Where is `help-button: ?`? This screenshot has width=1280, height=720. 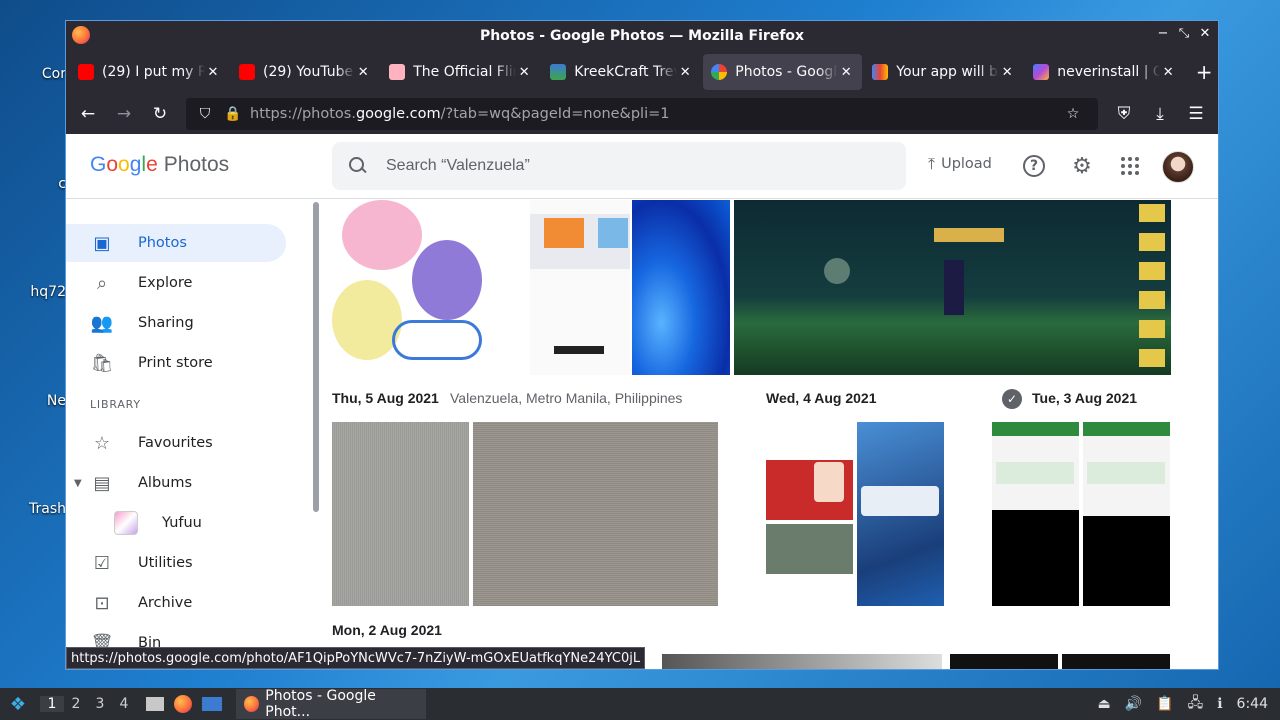
help-button: ? is located at coordinates (1034, 166).